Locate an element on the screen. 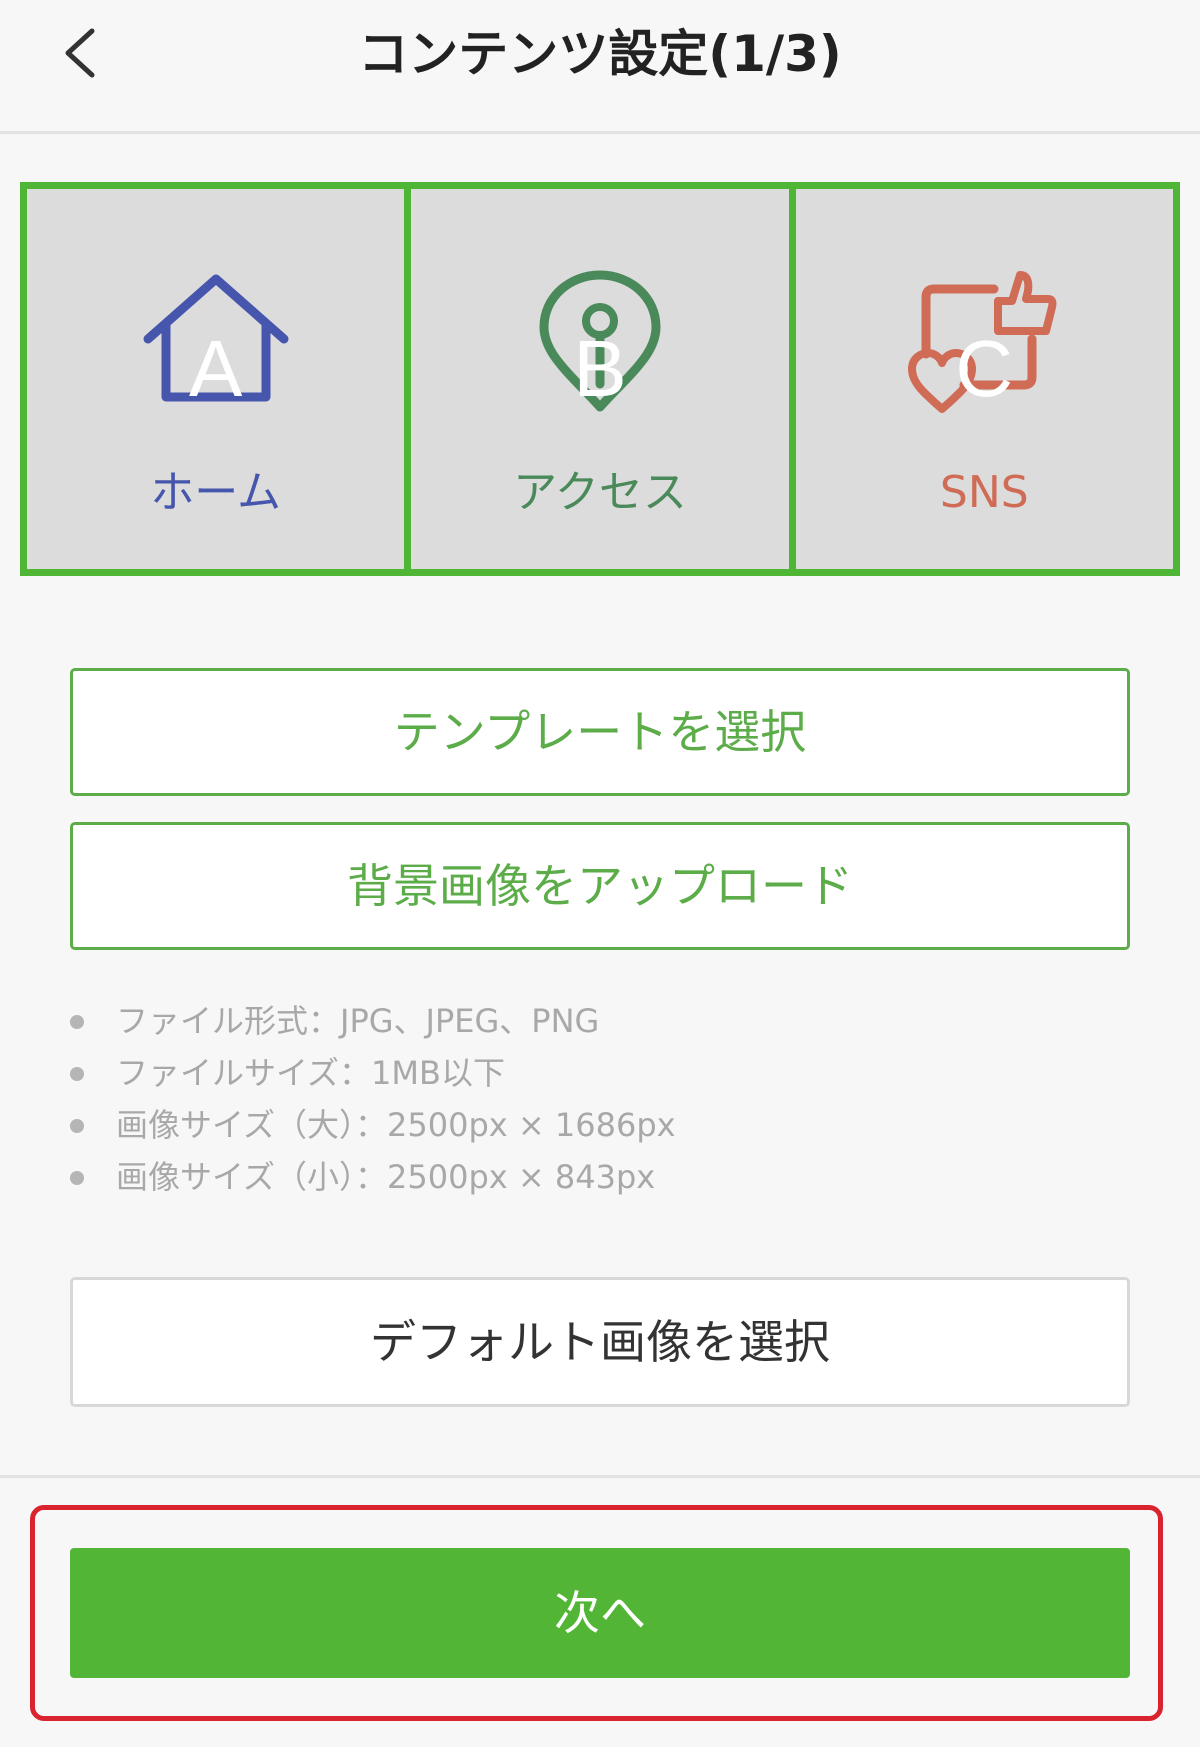 This screenshot has height=1747, width=1200. spec-text: 画像サイズ（大）：2500px × 1686px is located at coordinates (396, 1125).